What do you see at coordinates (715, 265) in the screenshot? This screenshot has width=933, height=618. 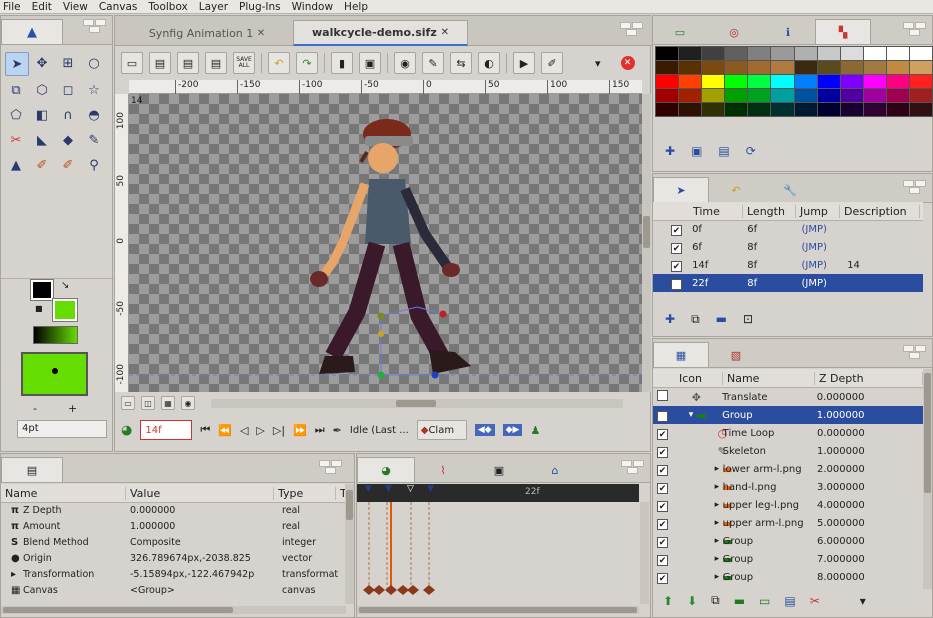 I see `keyframe-time: 14f` at bounding box center [715, 265].